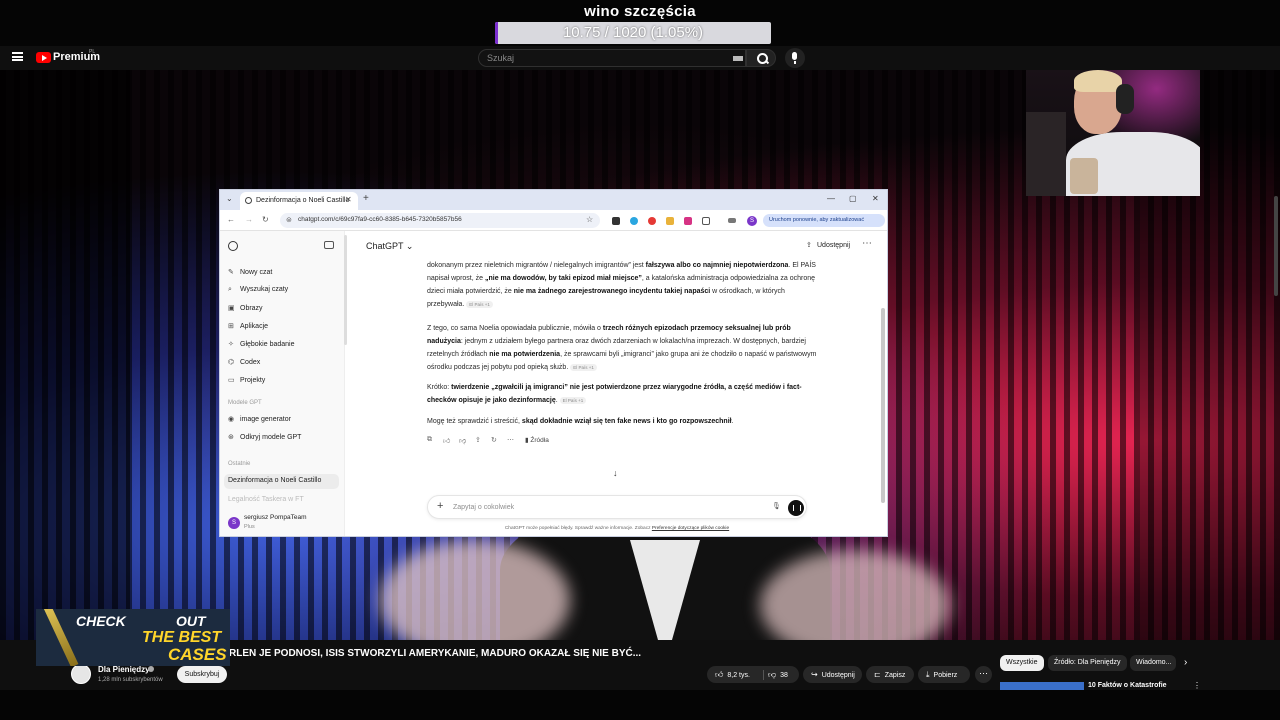 The width and height of the screenshot is (1280, 720). Describe the element at coordinates (875, 198) in the screenshot. I see `close-window-icon: ✕` at that location.